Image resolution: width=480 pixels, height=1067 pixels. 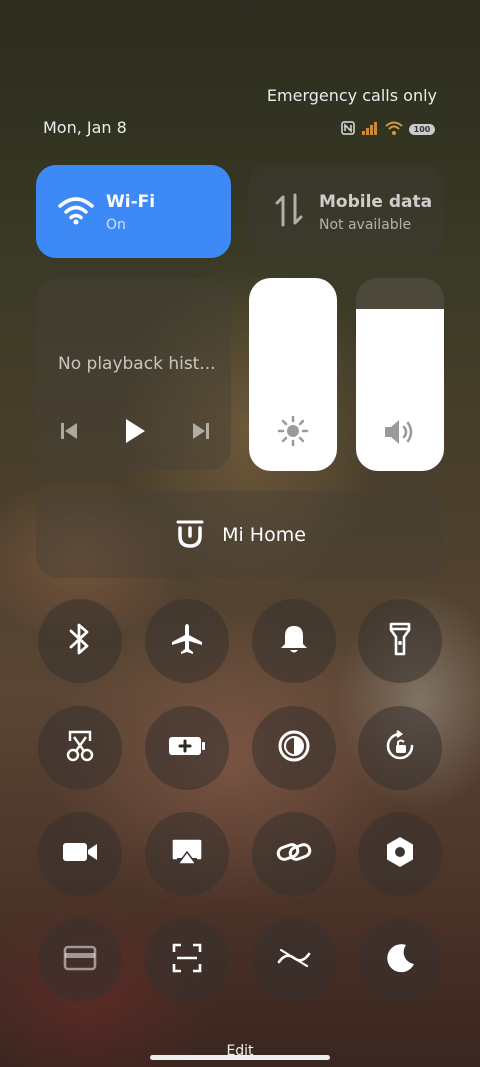 What do you see at coordinates (400, 434) in the screenshot?
I see `speaker-icon` at bounding box center [400, 434].